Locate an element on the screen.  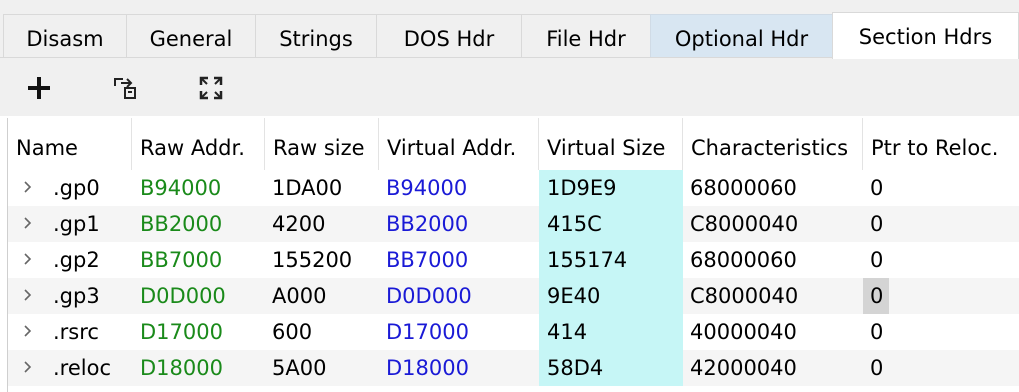
export-icon is located at coordinates (125, 88).